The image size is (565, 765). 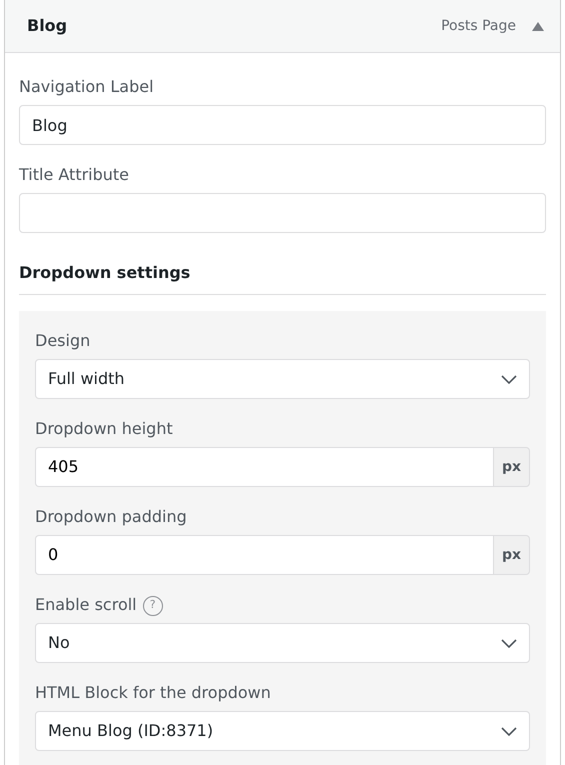 What do you see at coordinates (86, 604) in the screenshot?
I see `setting-label: Enable scroll` at bounding box center [86, 604].